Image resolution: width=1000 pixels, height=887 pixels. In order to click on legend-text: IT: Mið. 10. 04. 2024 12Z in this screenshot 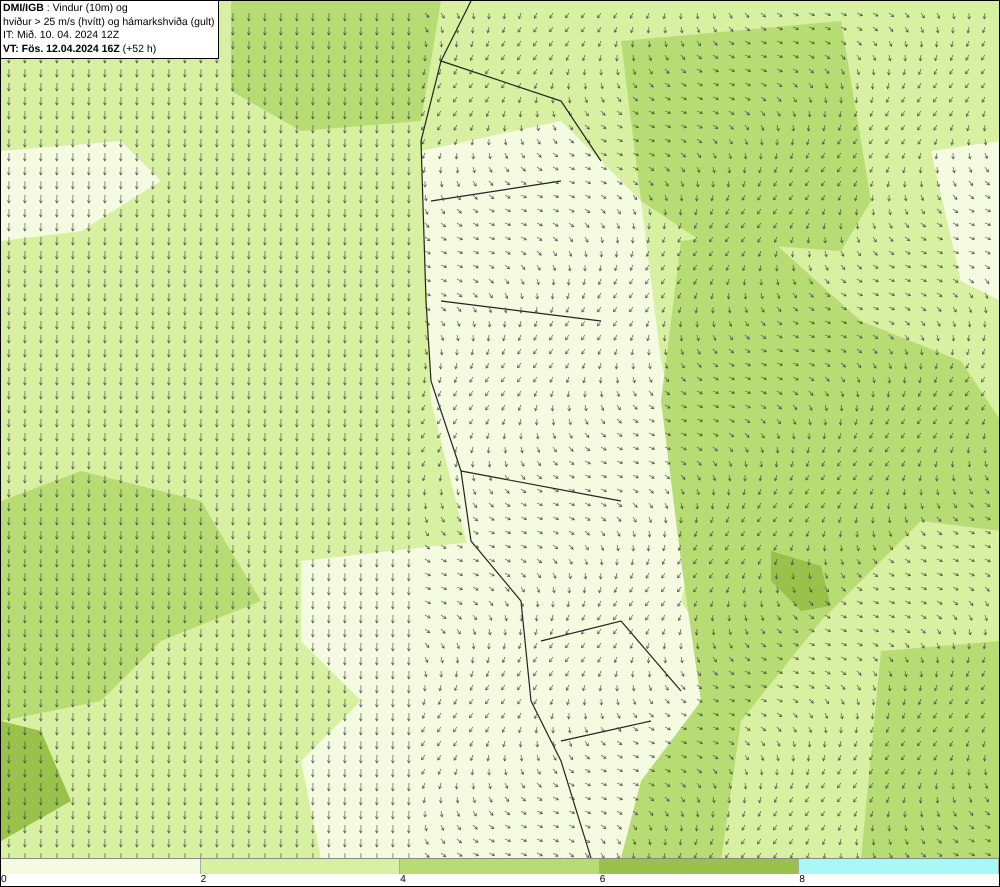, I will do `click(61, 35)`.